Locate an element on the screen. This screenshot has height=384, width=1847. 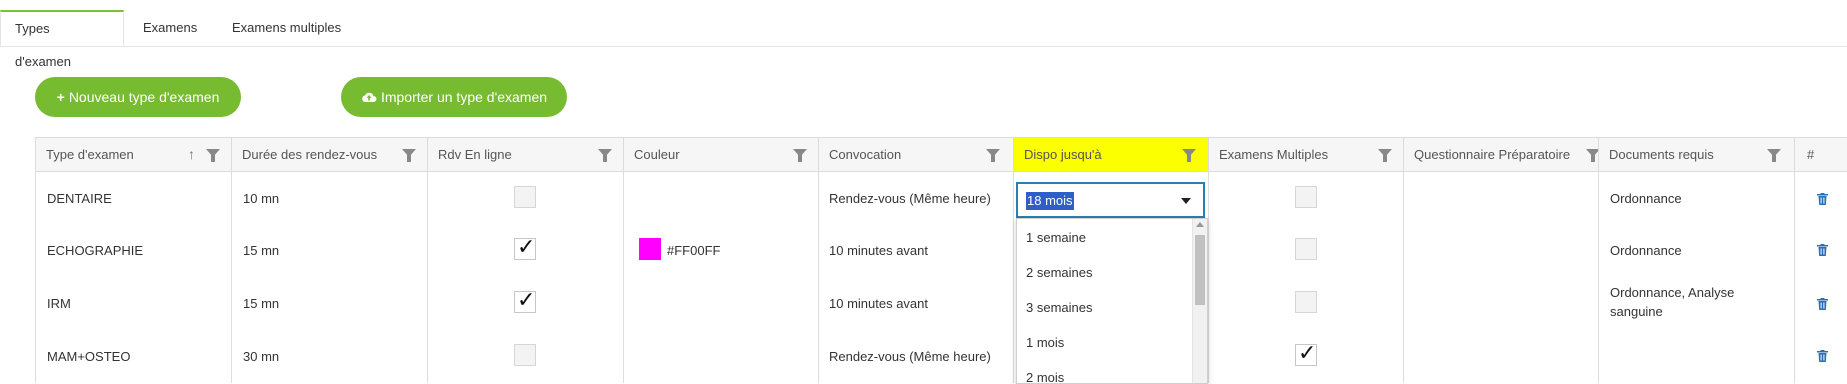
tab-types-examen: Types d'examen is located at coordinates (62, 39).